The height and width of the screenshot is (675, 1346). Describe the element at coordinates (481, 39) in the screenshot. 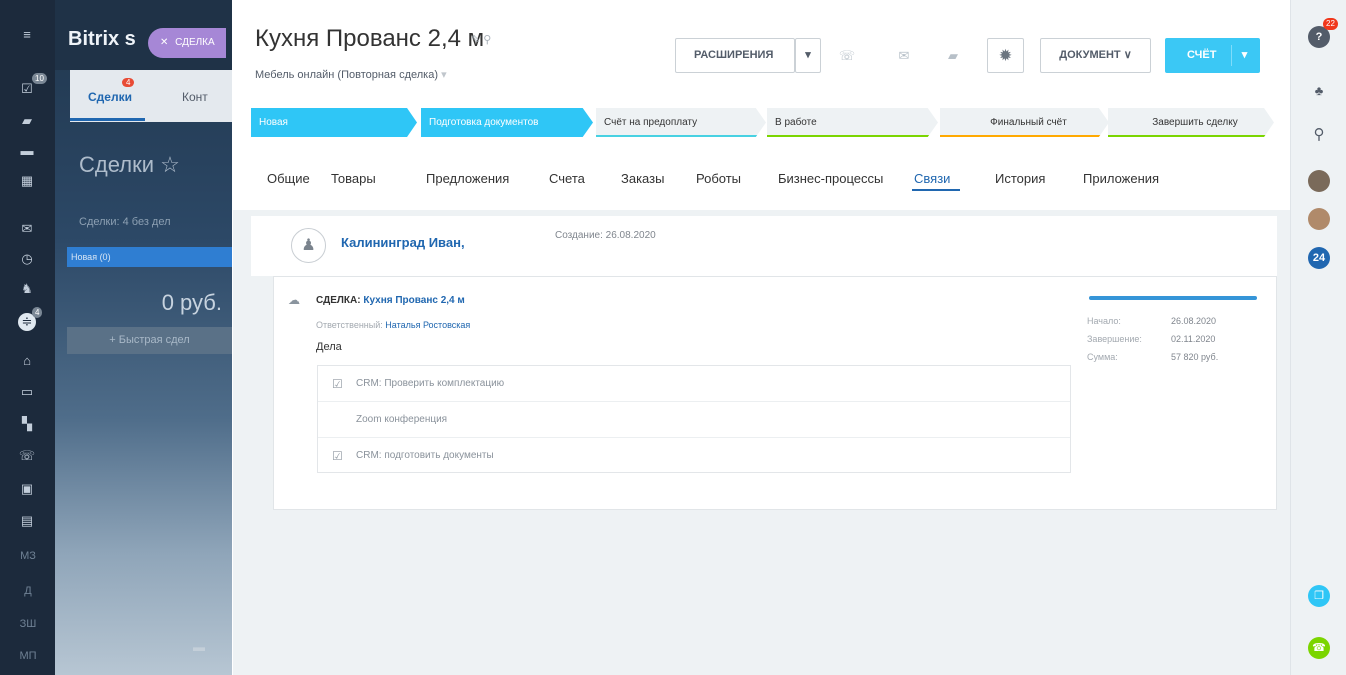

I see `edit-title-icon: ✎ ⚲` at that location.